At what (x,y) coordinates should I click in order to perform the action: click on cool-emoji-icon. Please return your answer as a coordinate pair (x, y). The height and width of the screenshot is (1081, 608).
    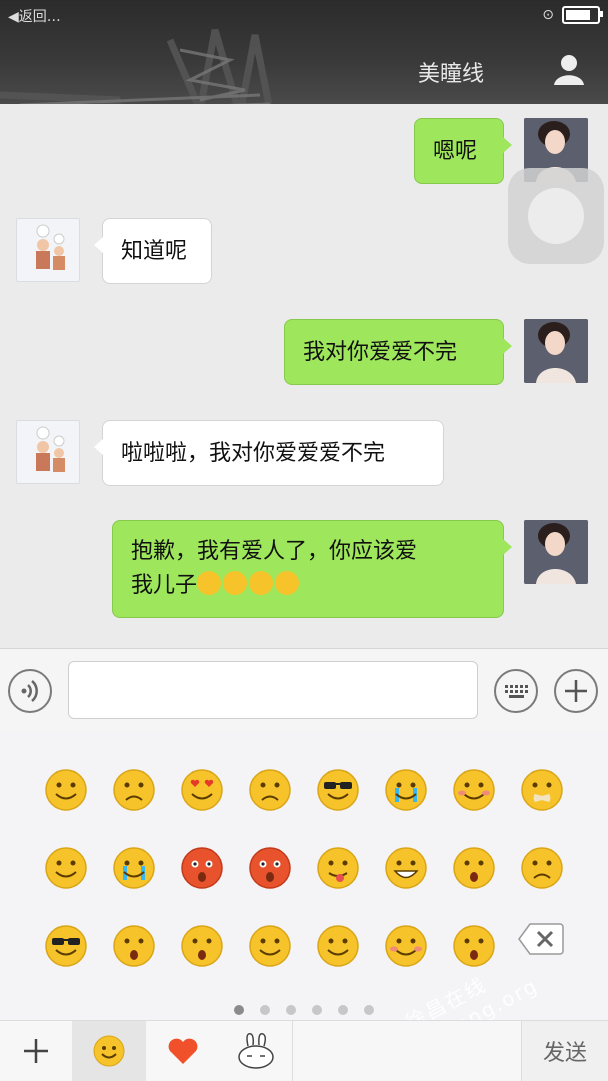
    Looking at the image, I should click on (338, 790).